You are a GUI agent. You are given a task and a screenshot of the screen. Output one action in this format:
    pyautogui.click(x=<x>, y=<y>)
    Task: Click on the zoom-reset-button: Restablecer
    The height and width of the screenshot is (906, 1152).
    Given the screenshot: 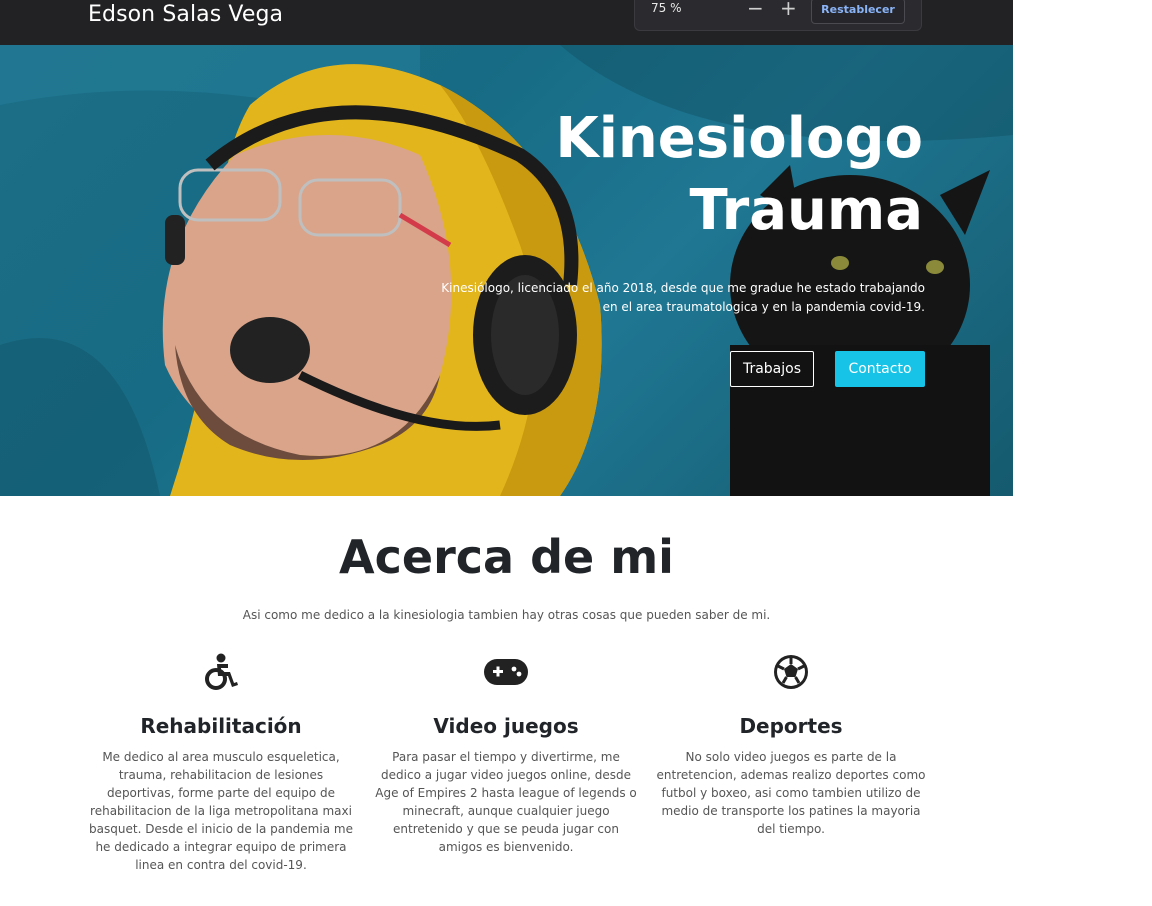 What is the action you would take?
    pyautogui.click(x=858, y=12)
    